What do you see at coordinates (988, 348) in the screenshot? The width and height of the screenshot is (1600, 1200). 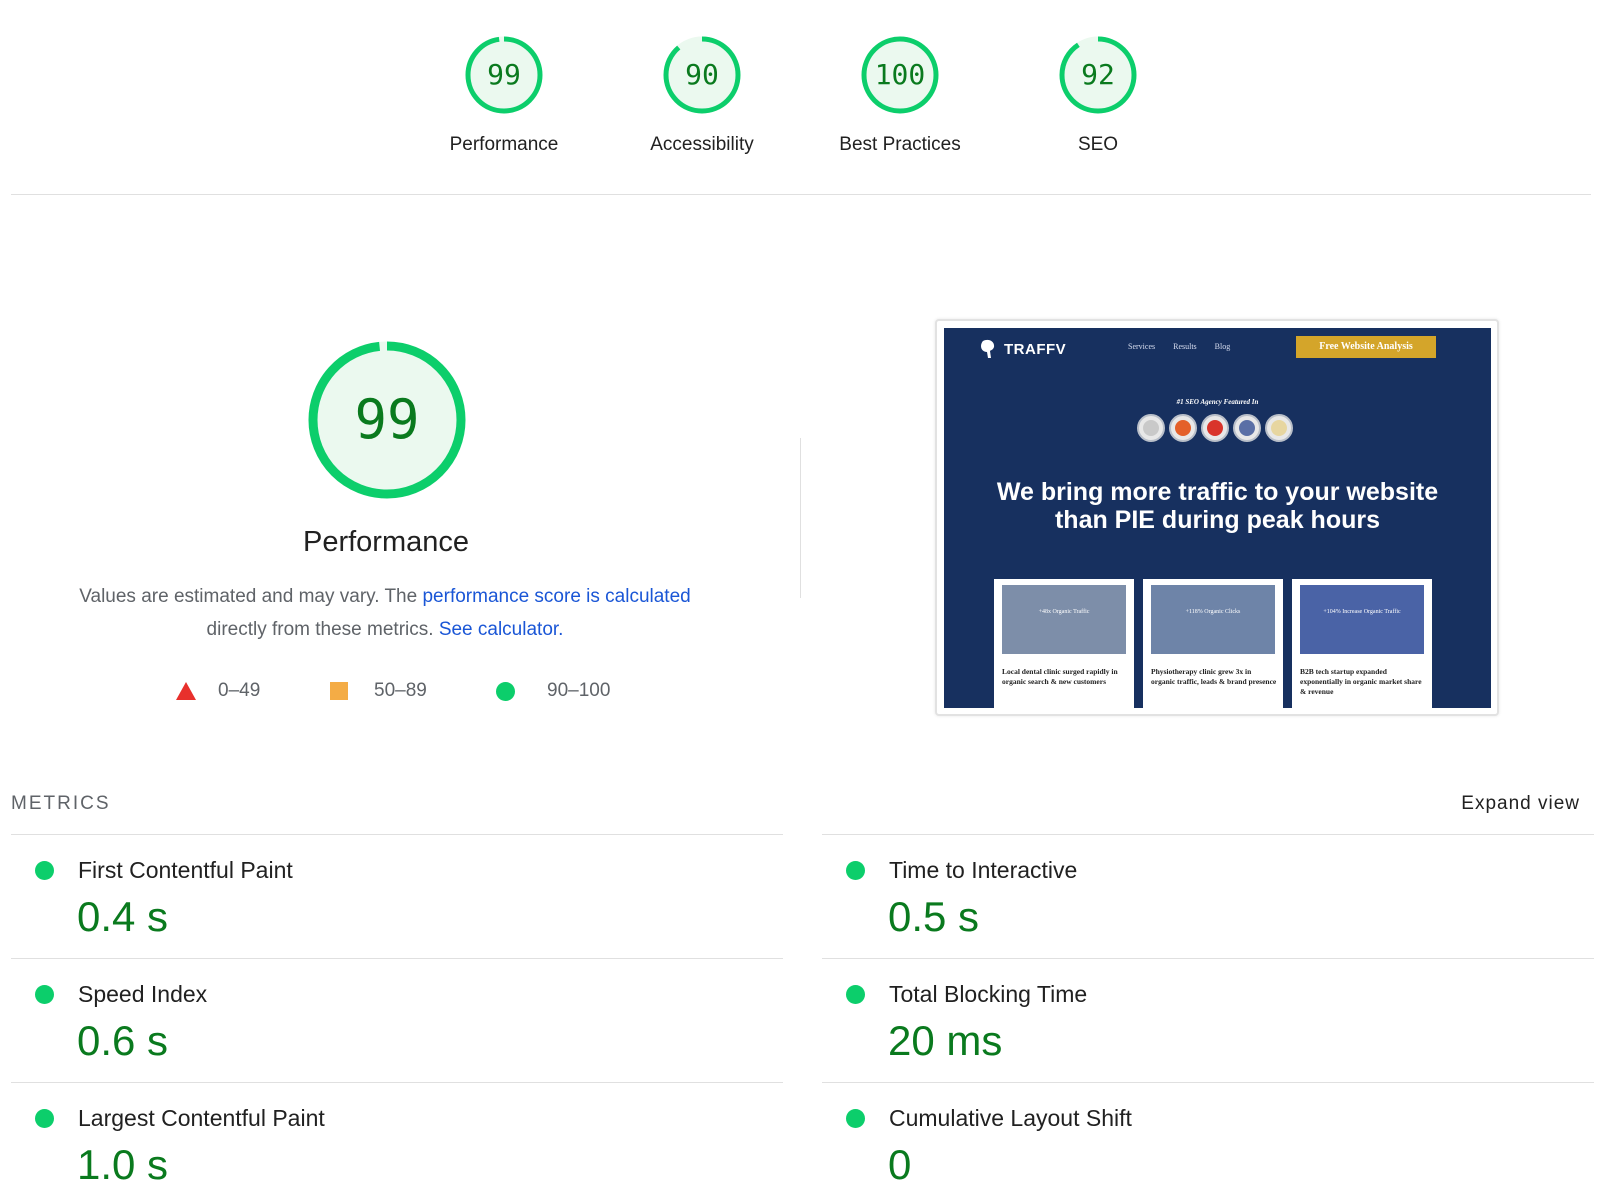 I see `elephant-logo-icon` at bounding box center [988, 348].